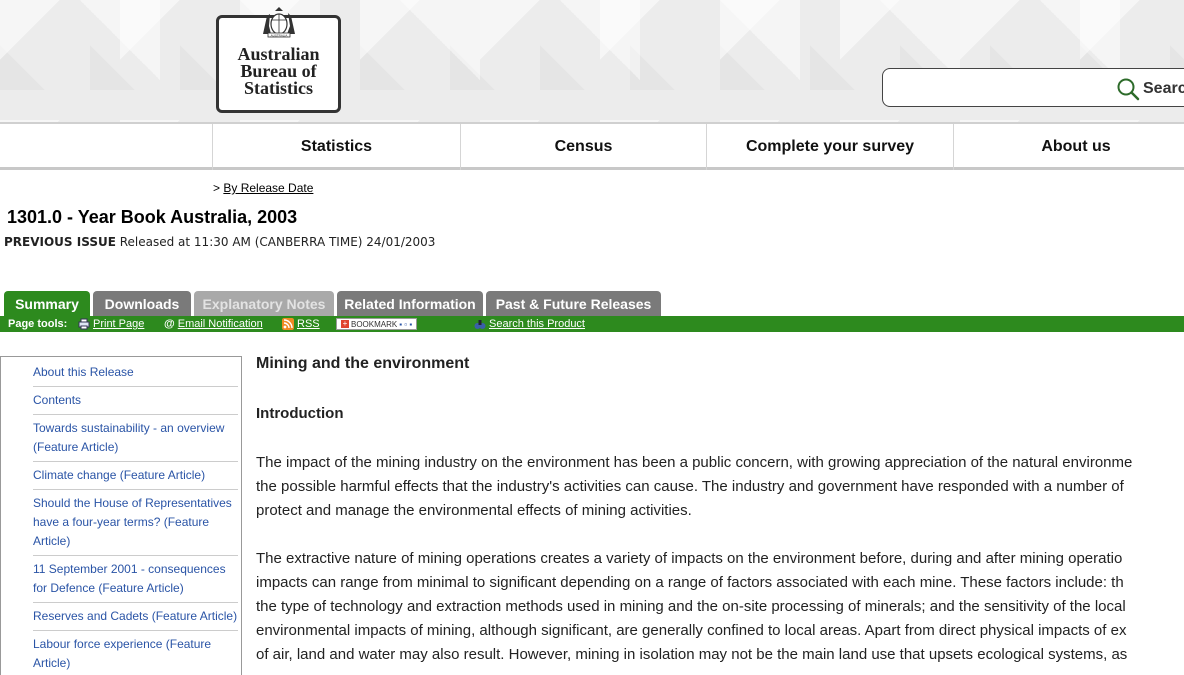 This screenshot has width=1184, height=675. I want to click on search-product-label: Search this Product, so click(537, 324).